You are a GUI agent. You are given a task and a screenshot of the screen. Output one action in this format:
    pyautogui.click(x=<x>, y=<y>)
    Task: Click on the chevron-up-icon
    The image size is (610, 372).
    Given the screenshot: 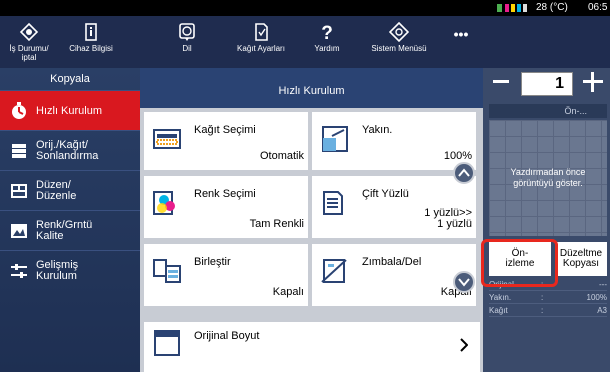 What is the action you would take?
    pyautogui.click(x=464, y=172)
    